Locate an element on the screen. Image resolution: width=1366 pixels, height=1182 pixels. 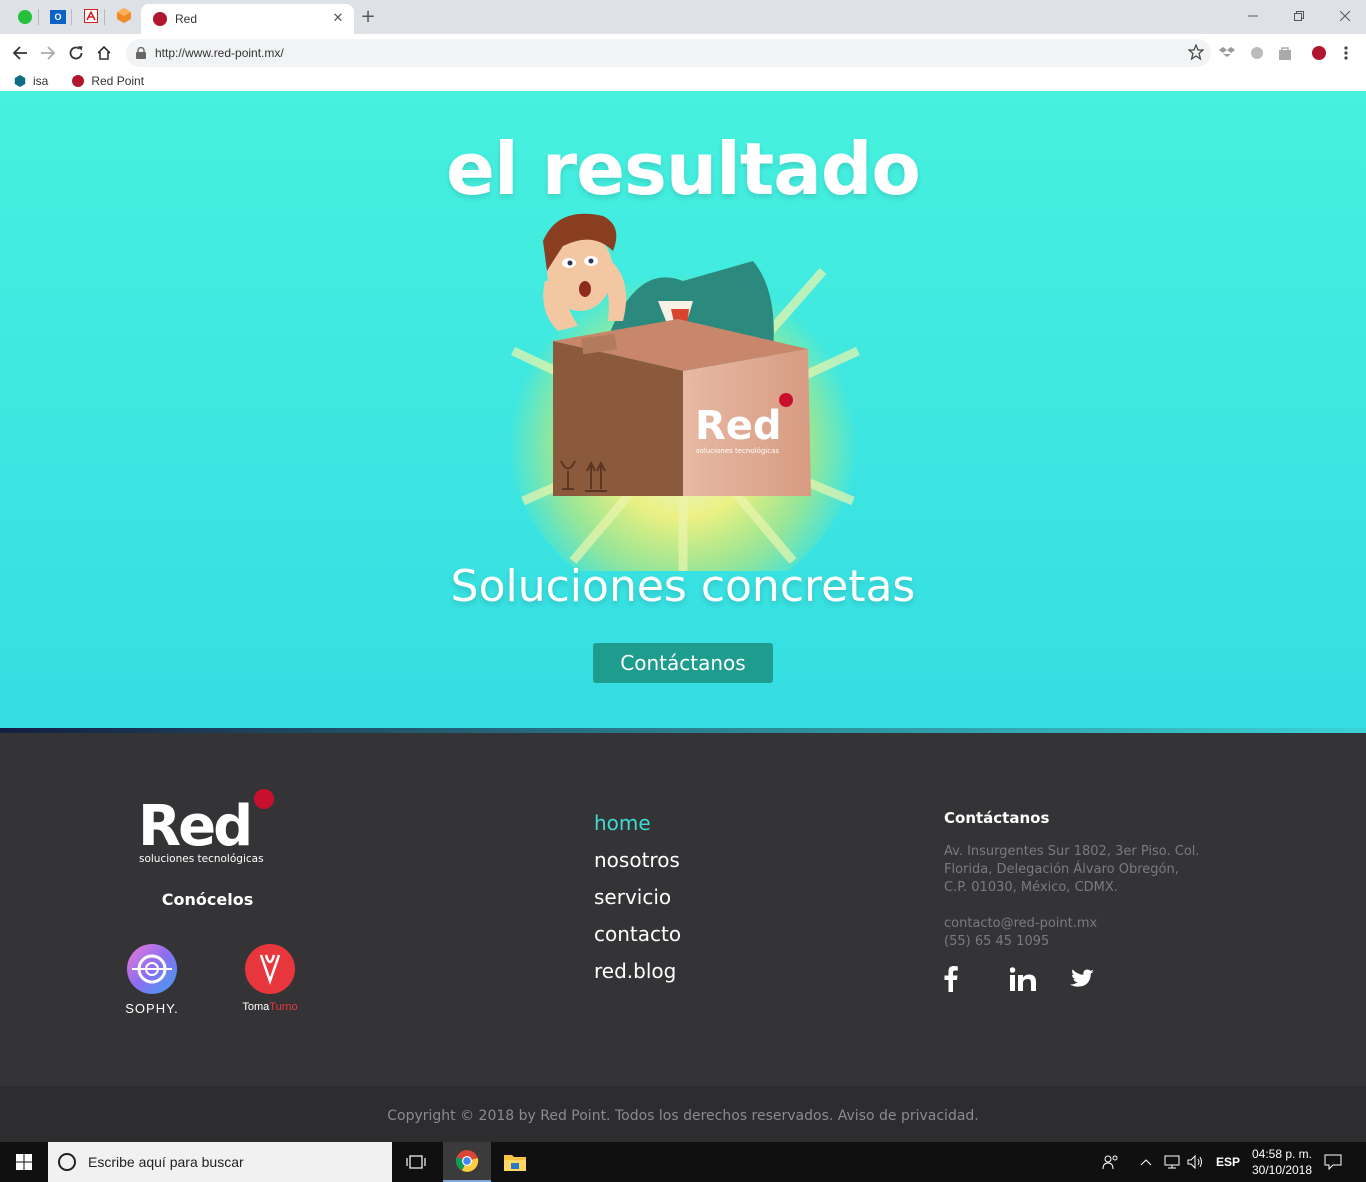
bookmark-red-point: Red Point is located at coordinates (108, 81).